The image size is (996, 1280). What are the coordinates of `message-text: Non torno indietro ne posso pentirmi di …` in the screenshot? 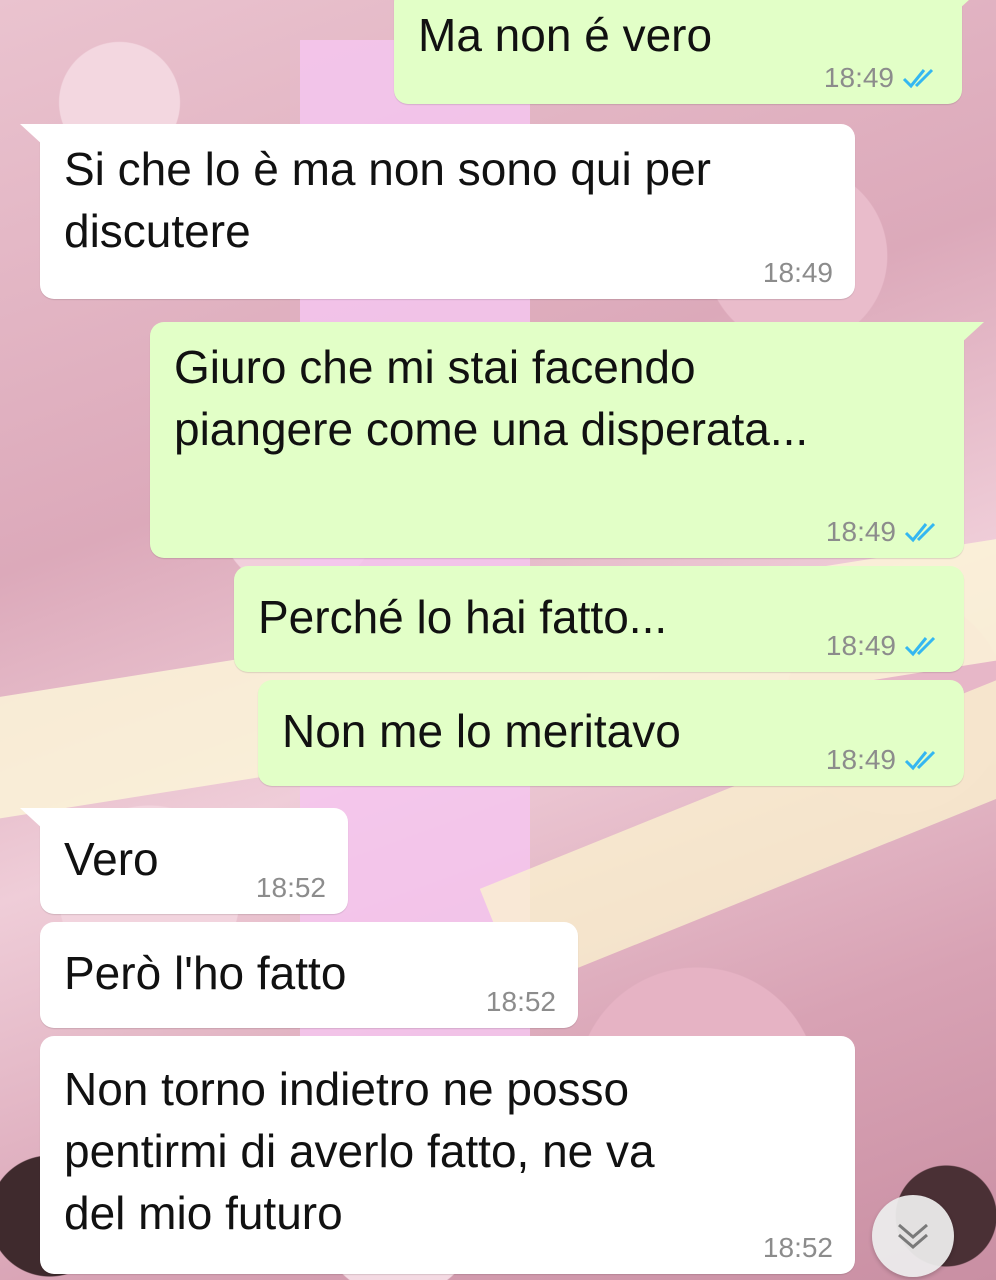 It's located at (359, 1151).